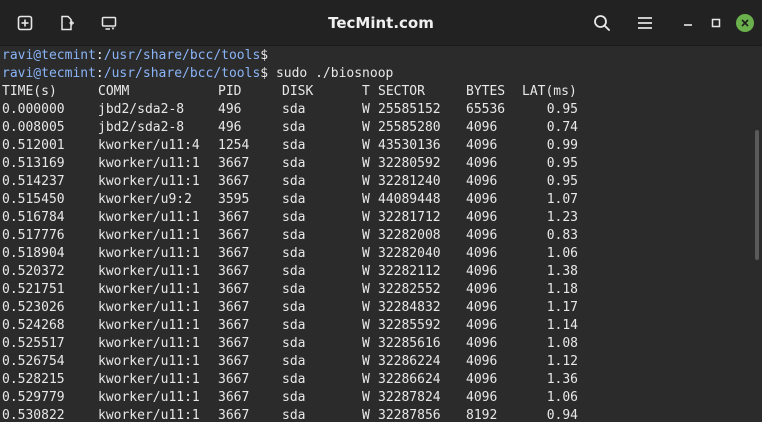 This screenshot has width=762, height=422. What do you see at coordinates (33, 289) in the screenshot?
I see `table-cell: 0.521751` at bounding box center [33, 289].